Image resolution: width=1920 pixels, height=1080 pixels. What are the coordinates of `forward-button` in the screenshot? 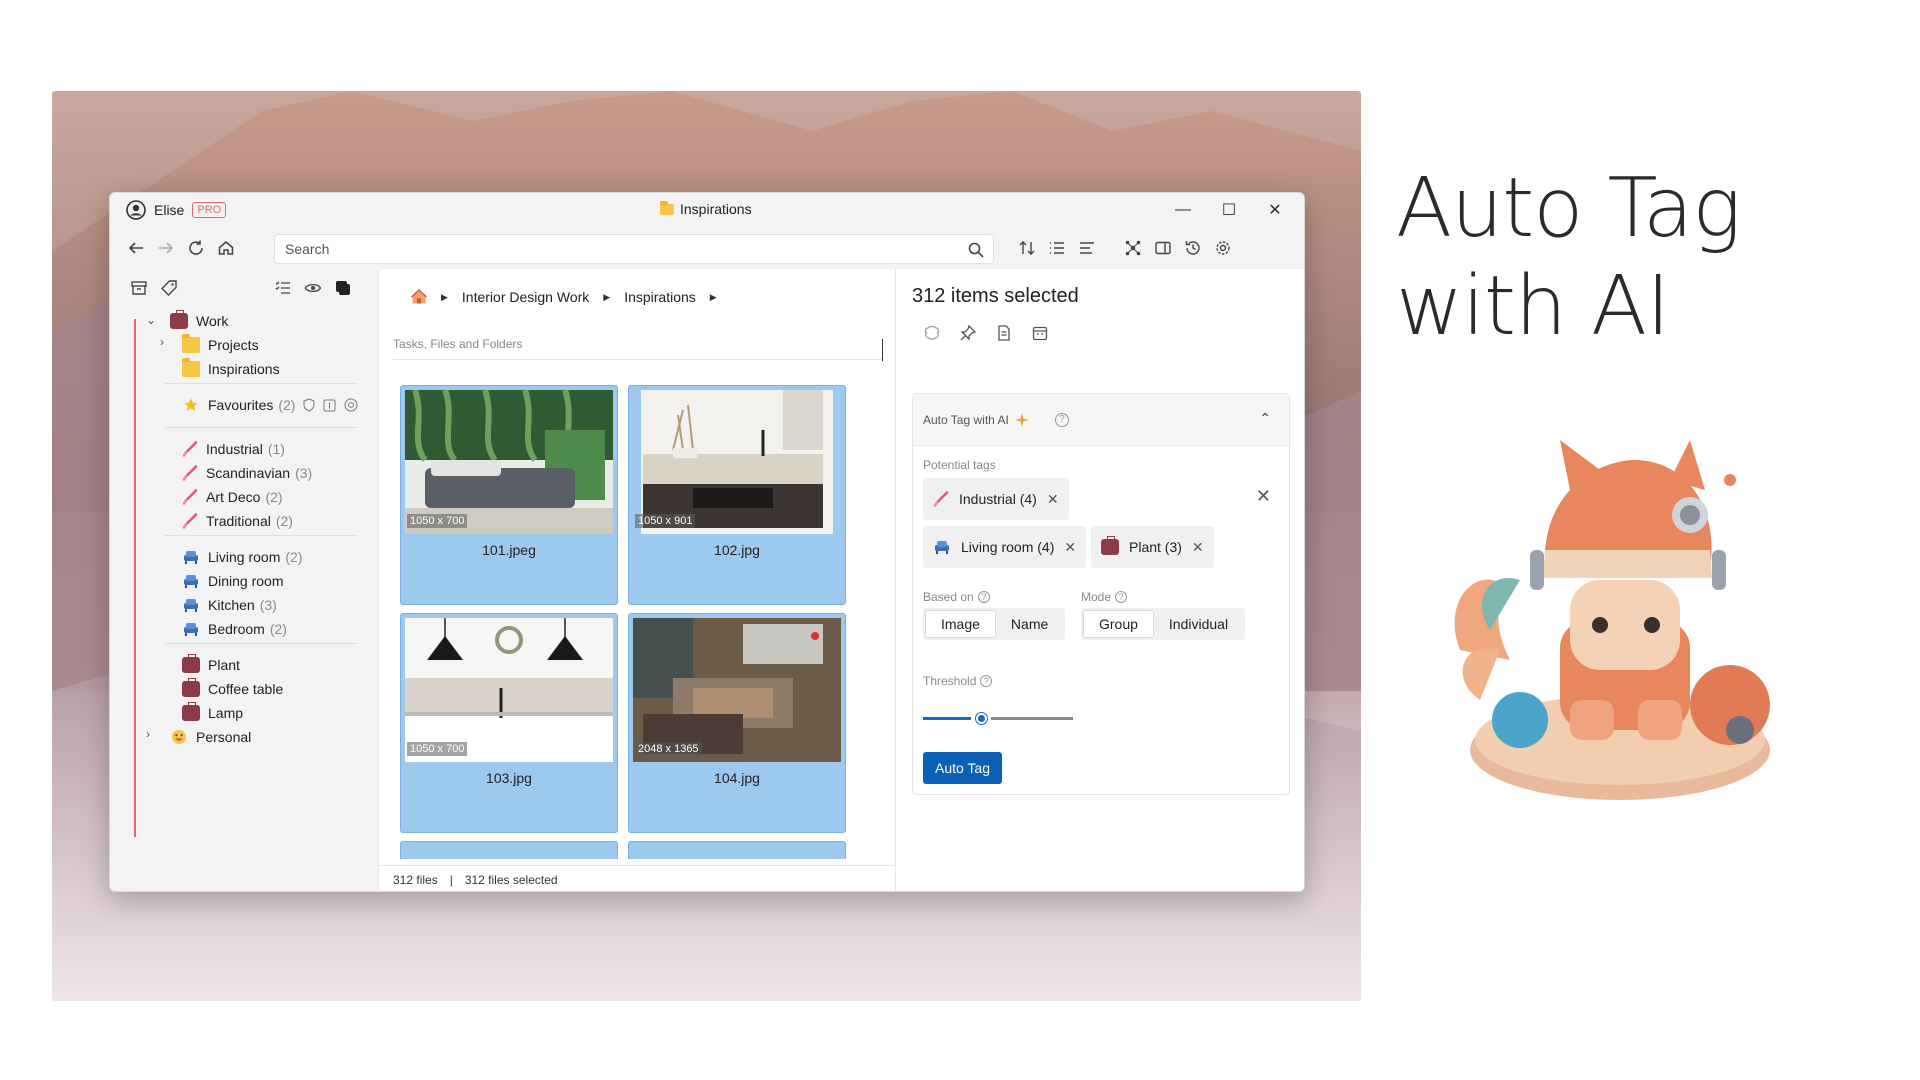 It's located at (166, 248).